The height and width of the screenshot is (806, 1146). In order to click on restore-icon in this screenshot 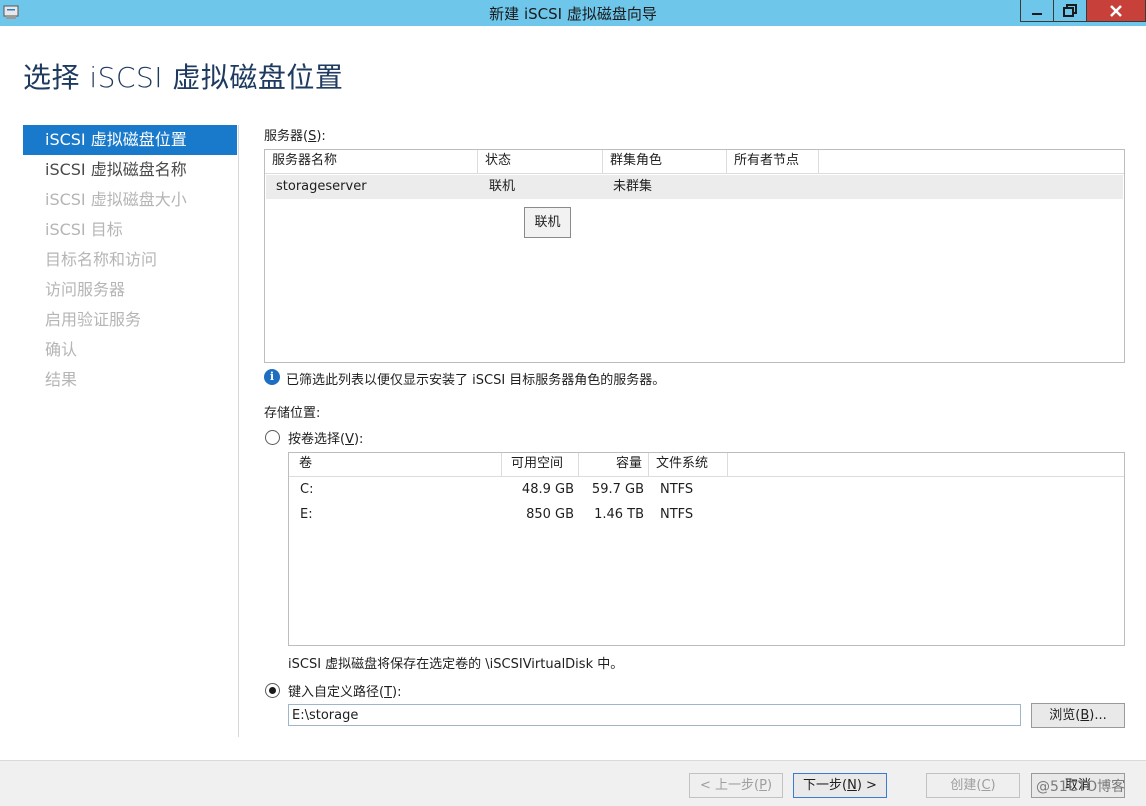, I will do `click(1070, 10)`.